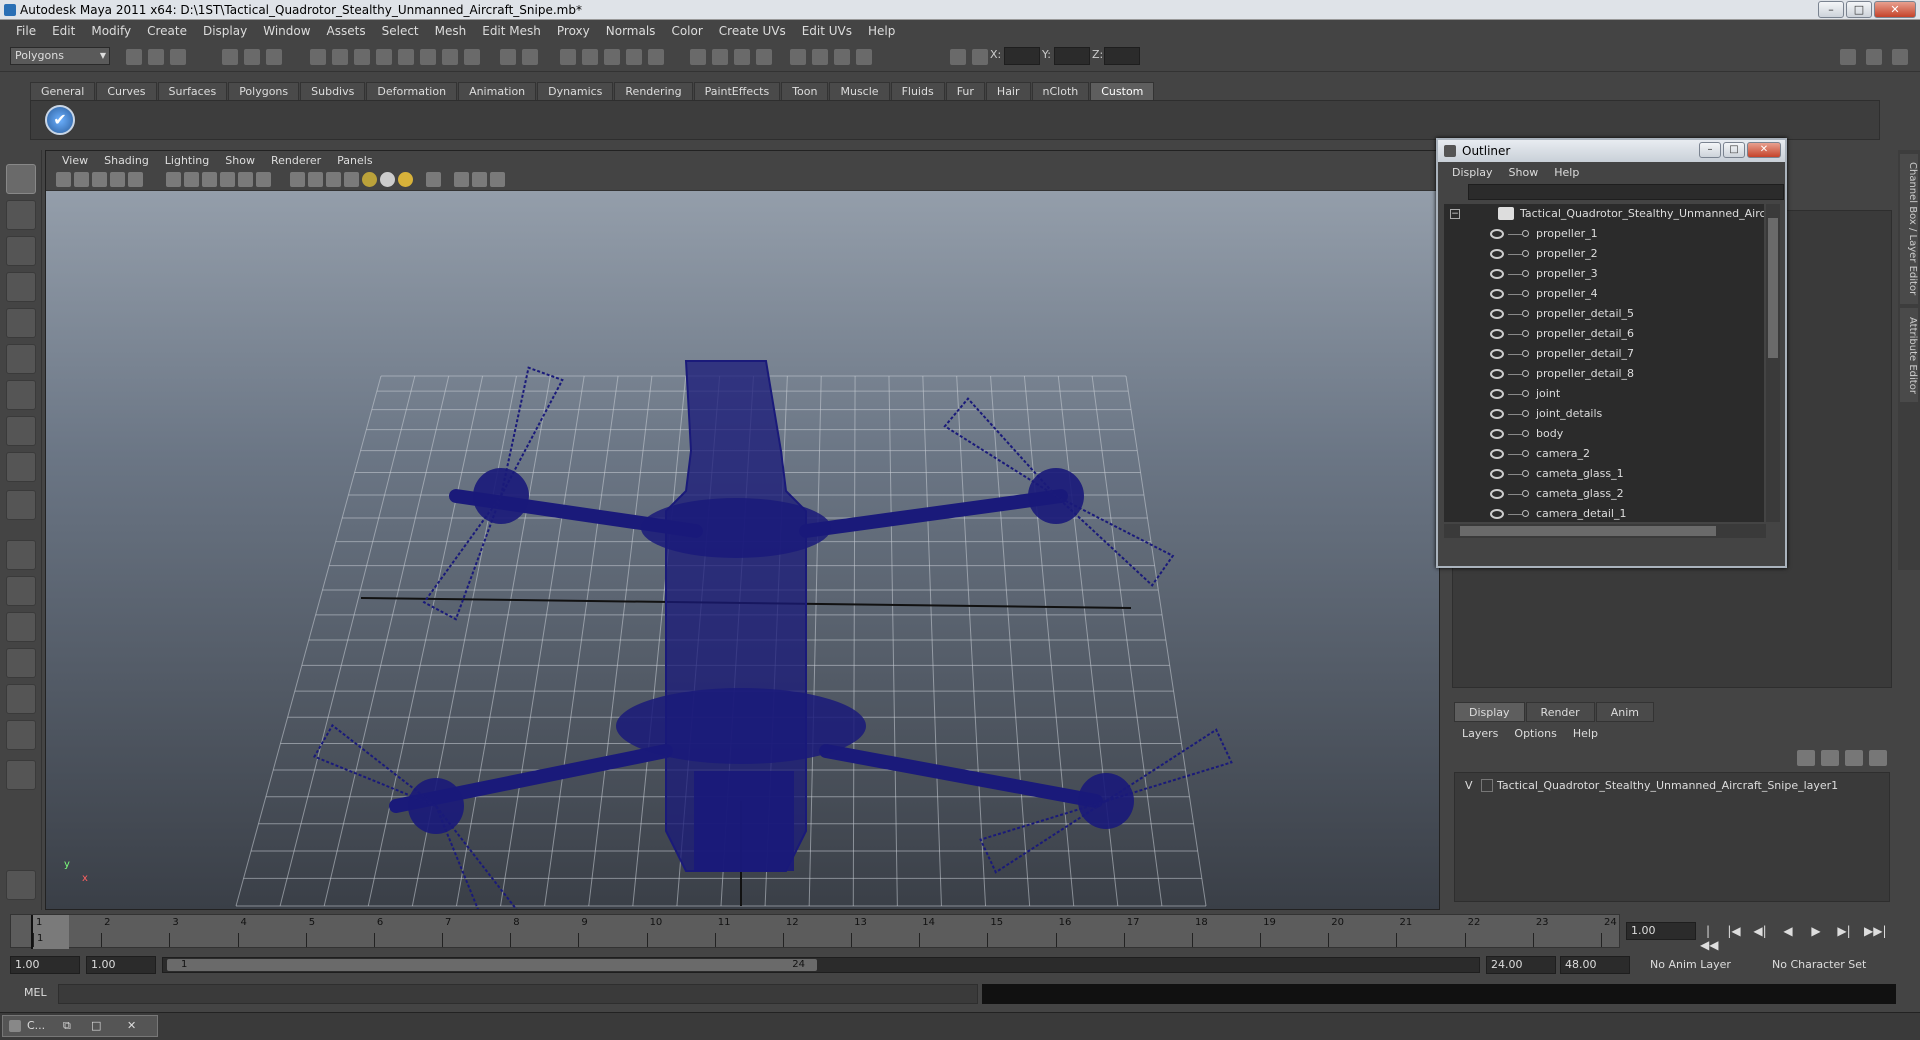 This screenshot has height=1040, width=1920. What do you see at coordinates (192, 91) in the screenshot?
I see `shelf-tab-surfaces: Surfaces` at bounding box center [192, 91].